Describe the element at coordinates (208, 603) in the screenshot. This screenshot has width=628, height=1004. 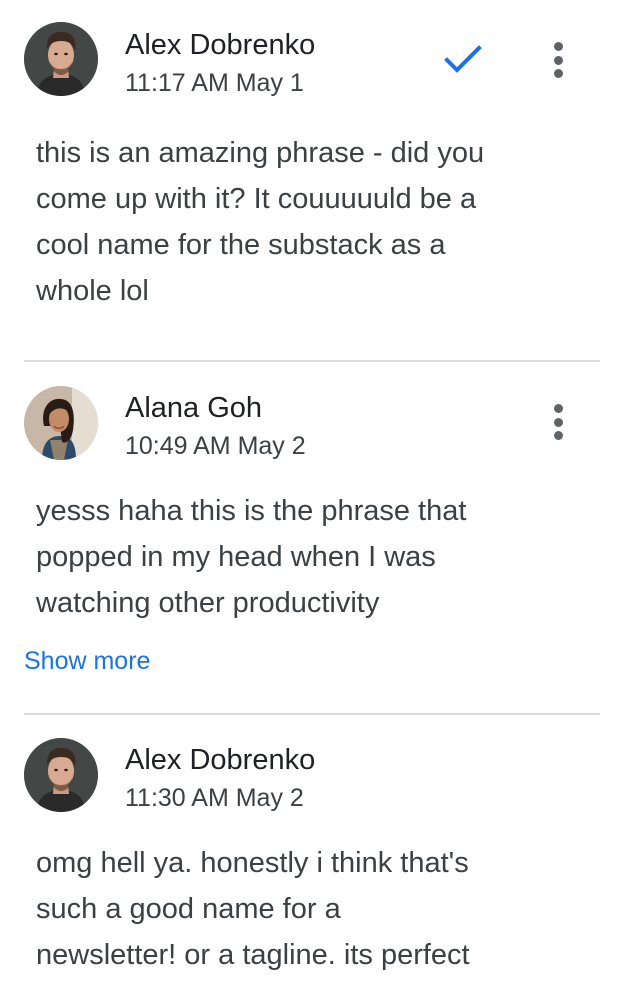
I see `comment-body-line: watching other productivity` at that location.